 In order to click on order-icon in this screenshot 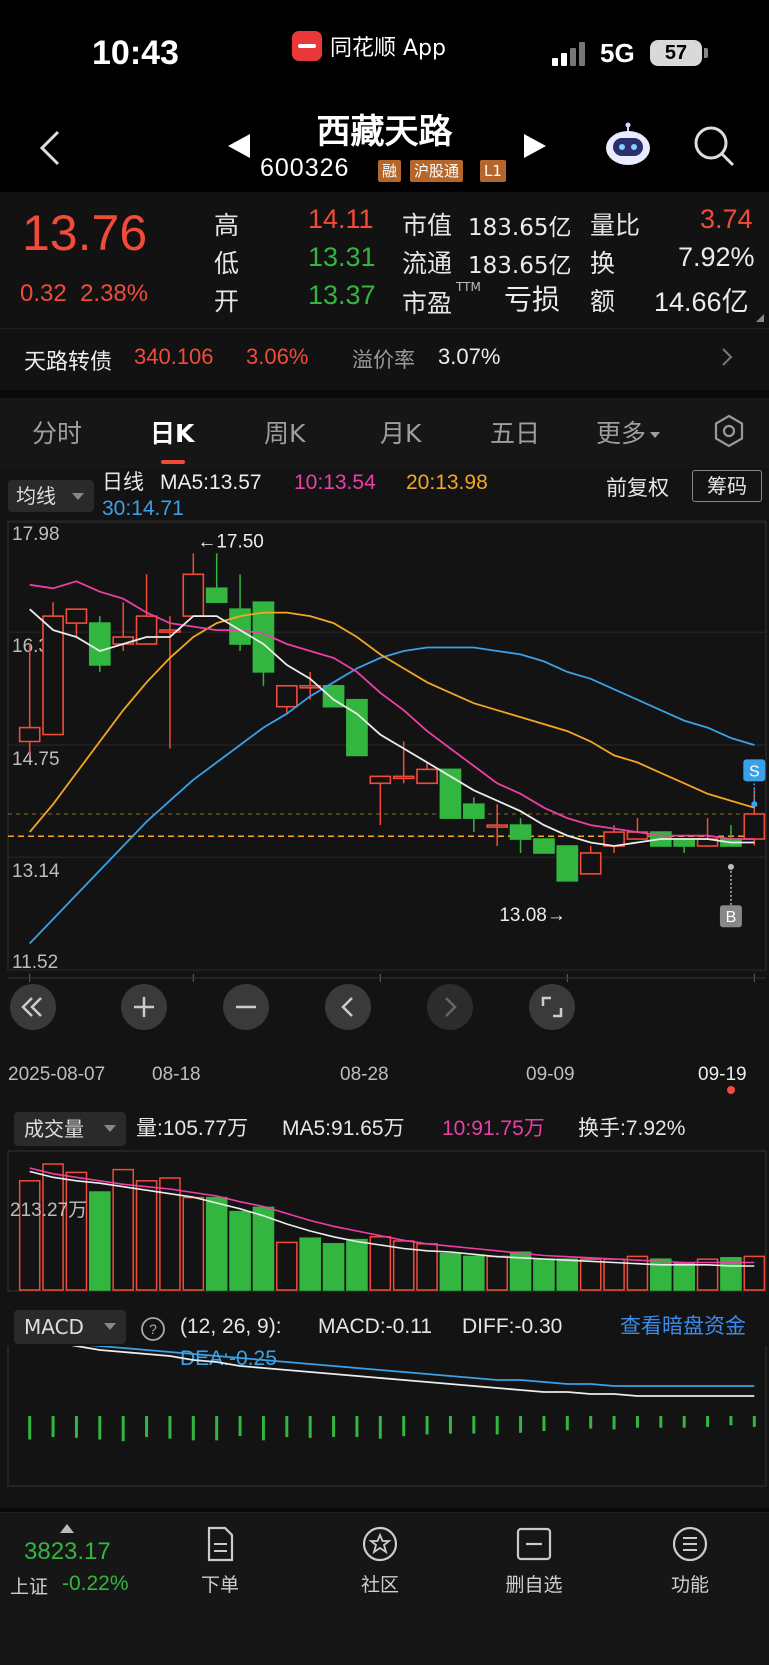, I will do `click(220, 1544)`.